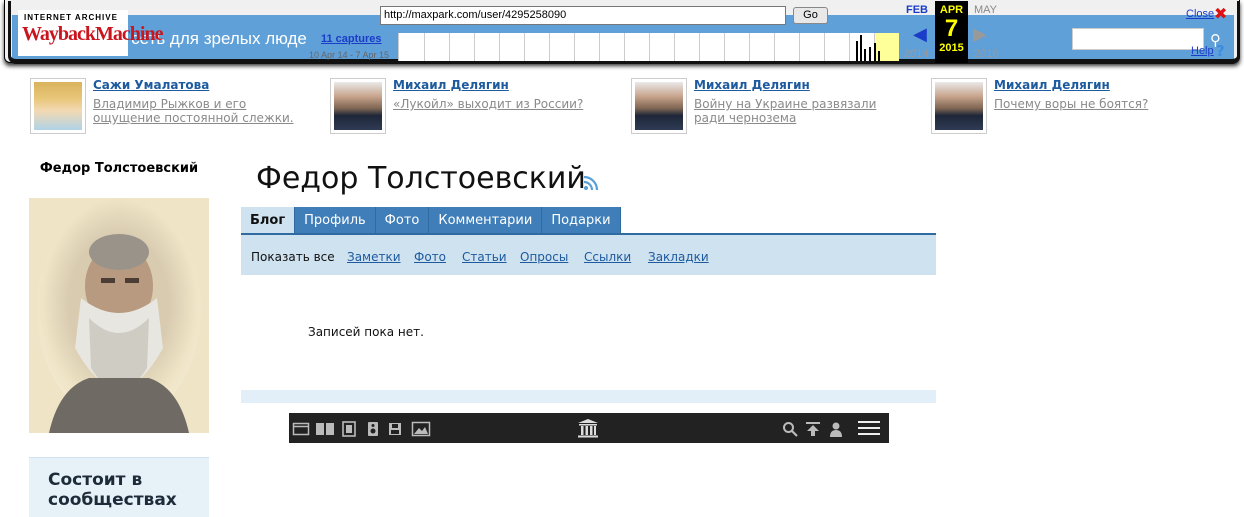 Image resolution: width=1244 pixels, height=517 pixels. I want to click on filter-show-all: Показать все, so click(293, 257).